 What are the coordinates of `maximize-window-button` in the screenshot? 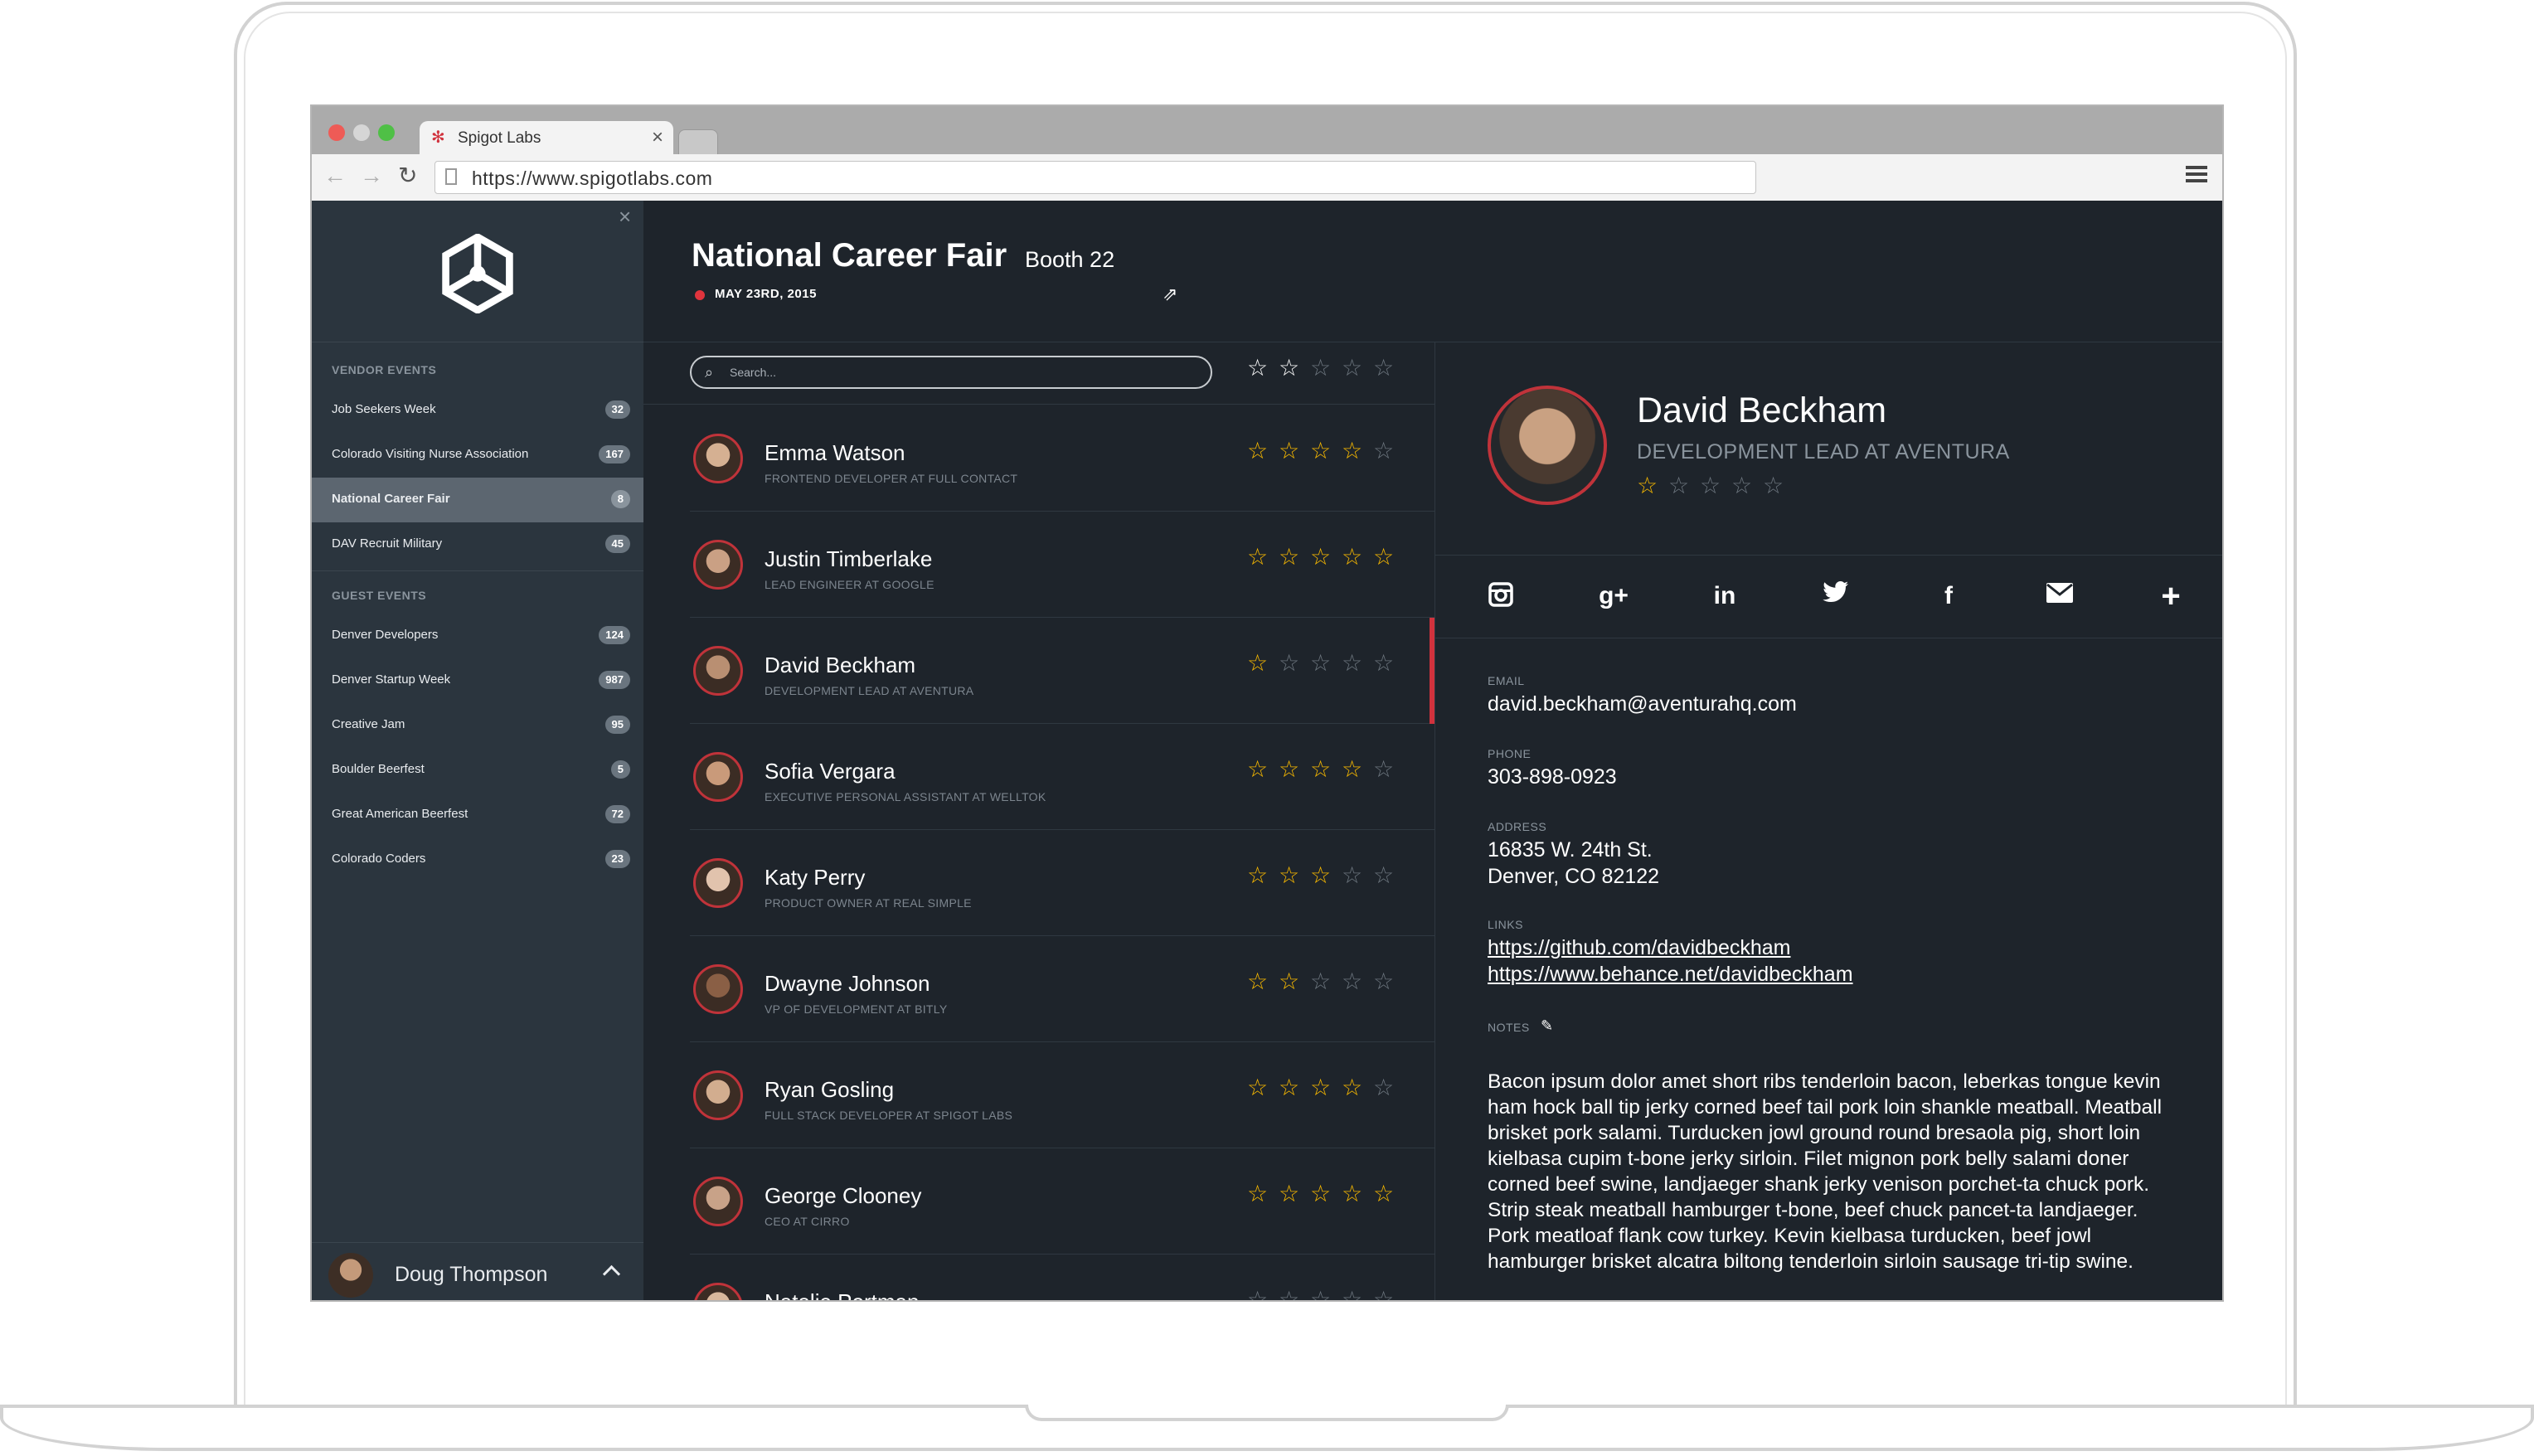 It's located at (387, 132).